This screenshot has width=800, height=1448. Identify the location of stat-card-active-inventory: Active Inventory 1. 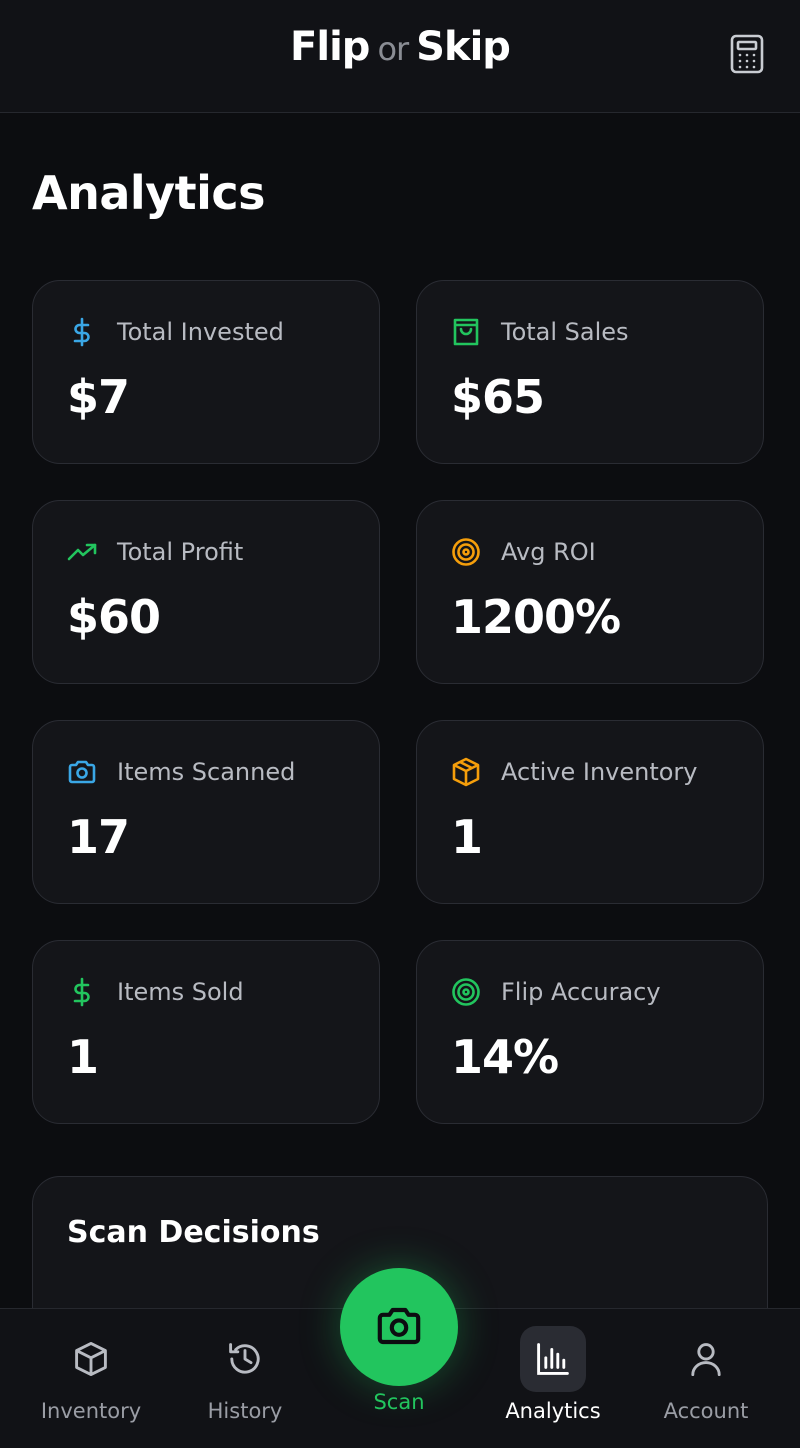
(590, 812).